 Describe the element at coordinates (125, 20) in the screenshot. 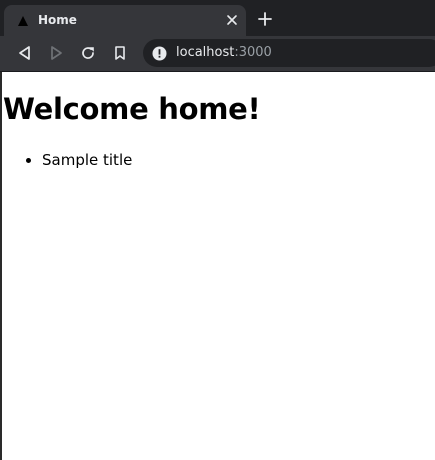

I see `tab-home: Home` at that location.